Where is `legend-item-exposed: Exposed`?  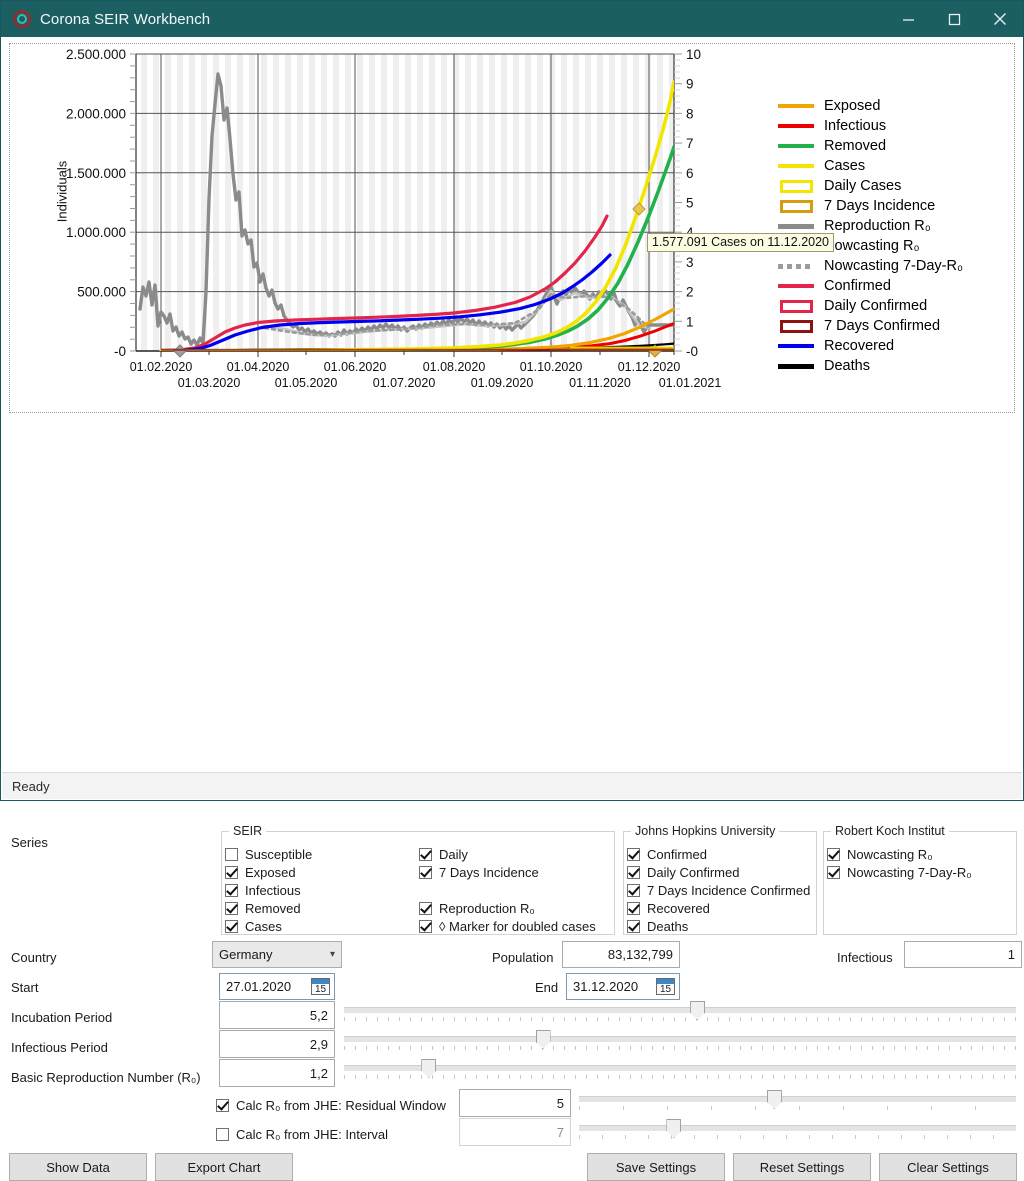
legend-item-exposed: Exposed is located at coordinates (870, 106).